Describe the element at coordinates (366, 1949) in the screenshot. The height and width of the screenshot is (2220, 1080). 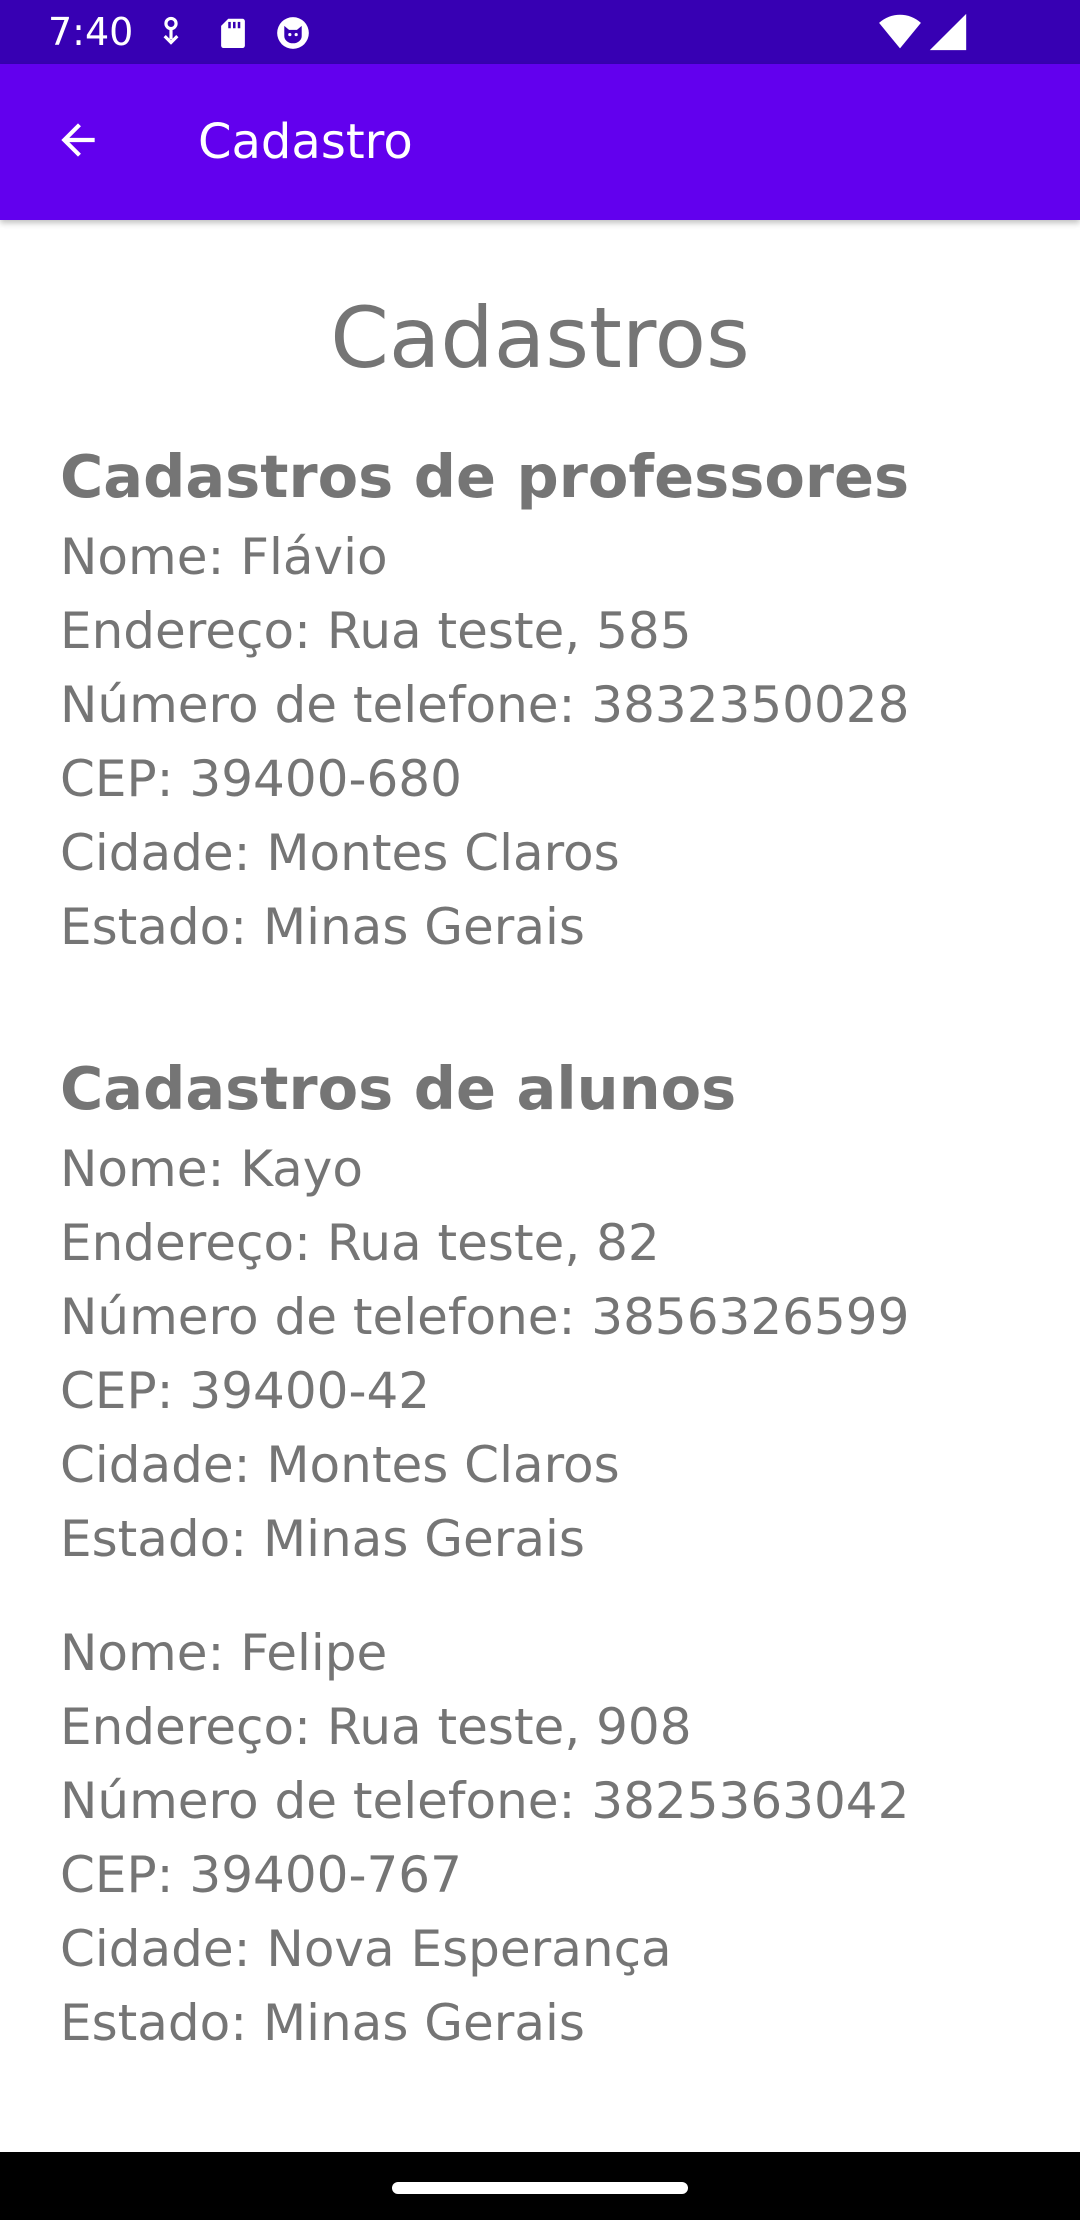
I see `record-cidade: Cidade: Nova Esperança` at that location.